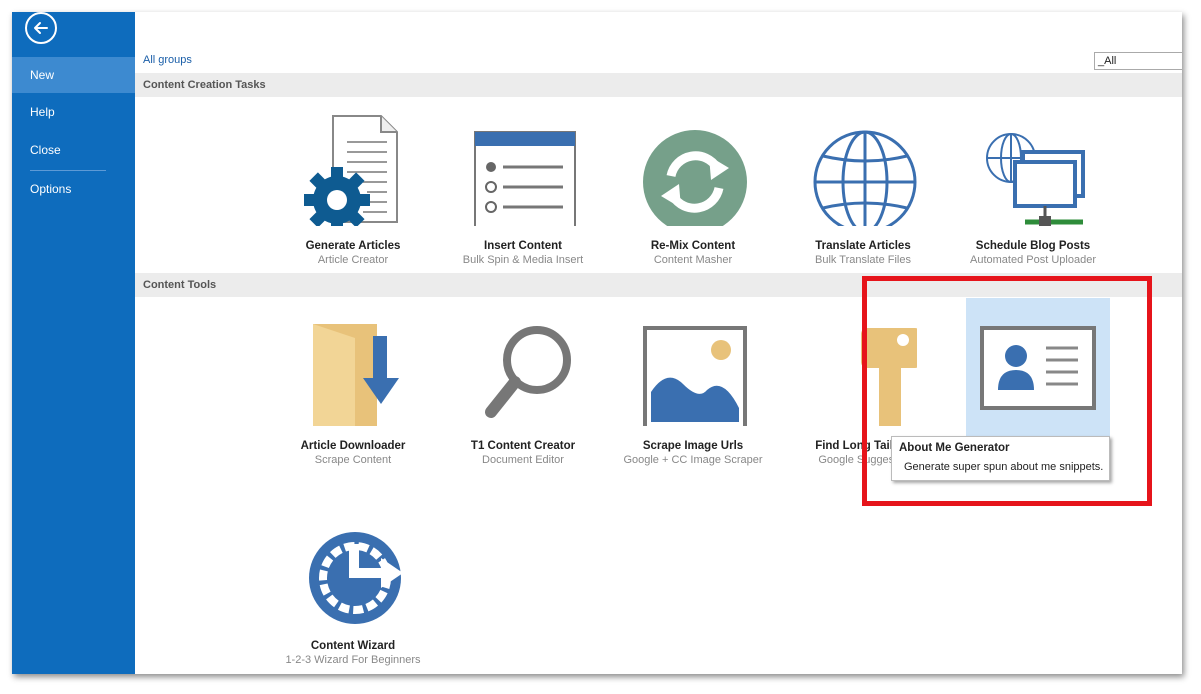 The width and height of the screenshot is (1201, 694). What do you see at coordinates (658, 285) in the screenshot?
I see `group-header-content-tools: Content Tools` at bounding box center [658, 285].